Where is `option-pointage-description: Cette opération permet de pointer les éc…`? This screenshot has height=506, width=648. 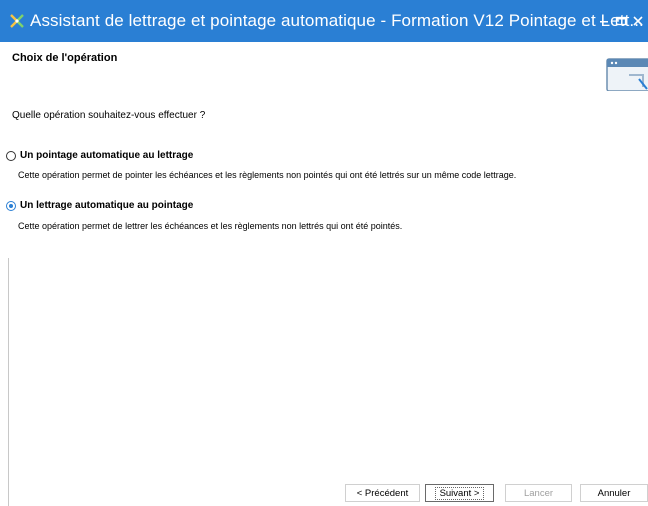
option-pointage-description: Cette opération permet de pointer les éc… is located at coordinates (267, 175).